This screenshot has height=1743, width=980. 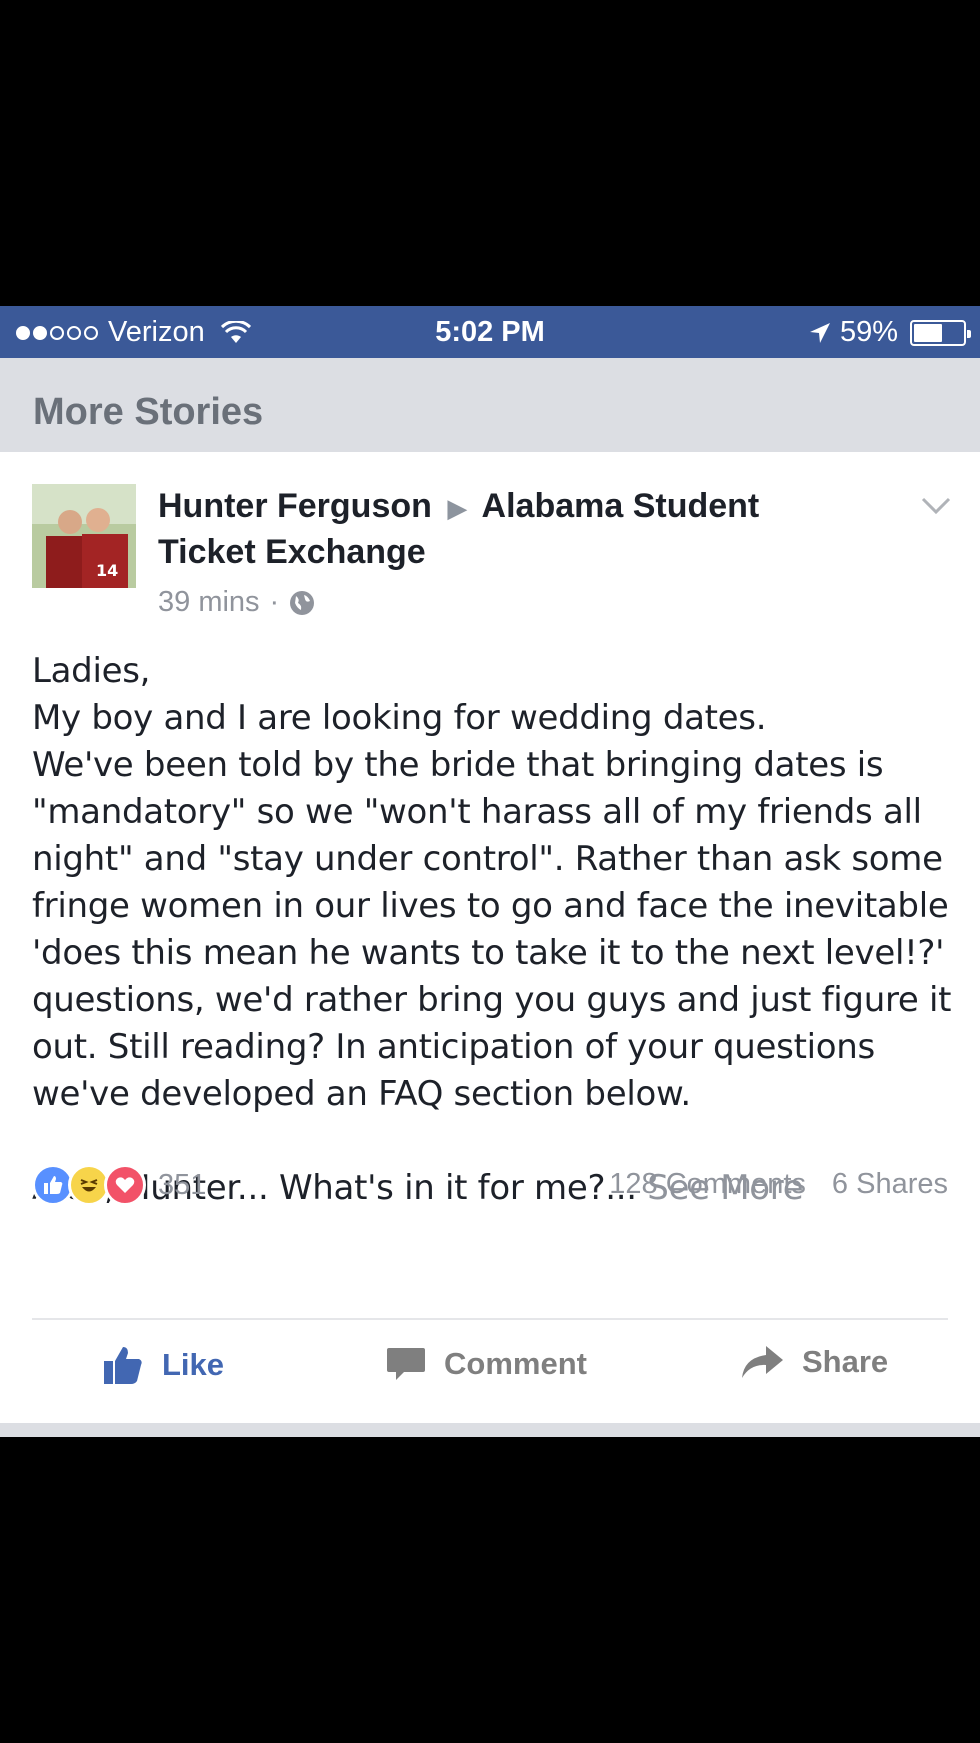 I want to click on comment-button: Comment, so click(x=486, y=1364).